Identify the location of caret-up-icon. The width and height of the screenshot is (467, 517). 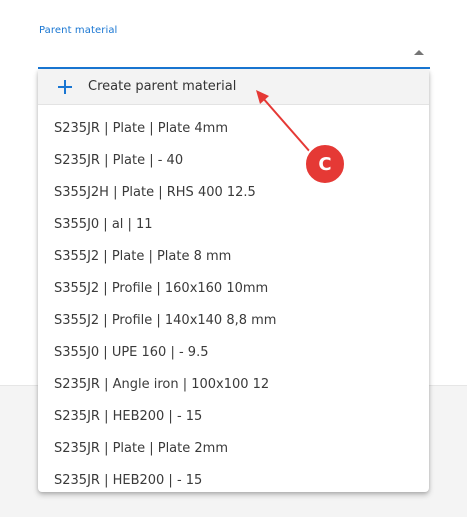
(419, 52).